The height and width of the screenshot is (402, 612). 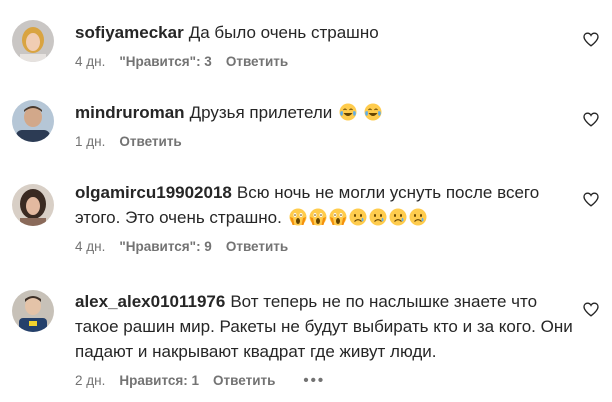 What do you see at coordinates (165, 61) in the screenshot?
I see `likes-count: "Нравится": 3` at bounding box center [165, 61].